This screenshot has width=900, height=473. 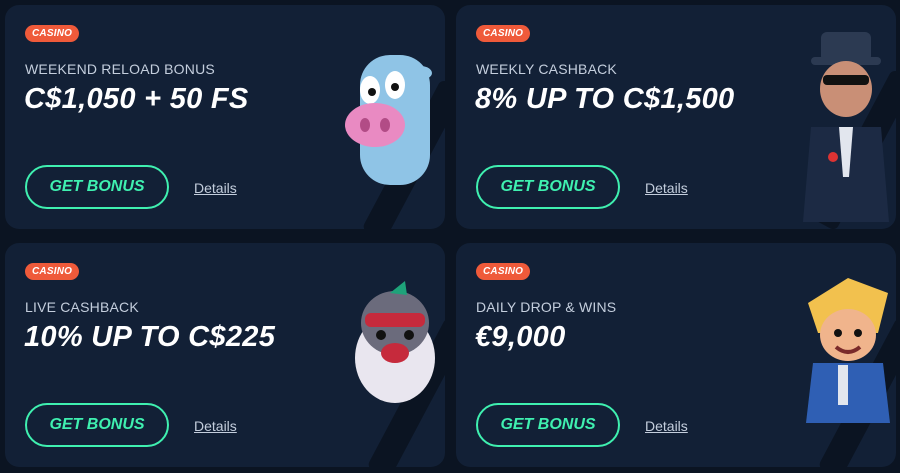 I want to click on promo-subtitle: LIVE CASHBACK, so click(x=82, y=307).